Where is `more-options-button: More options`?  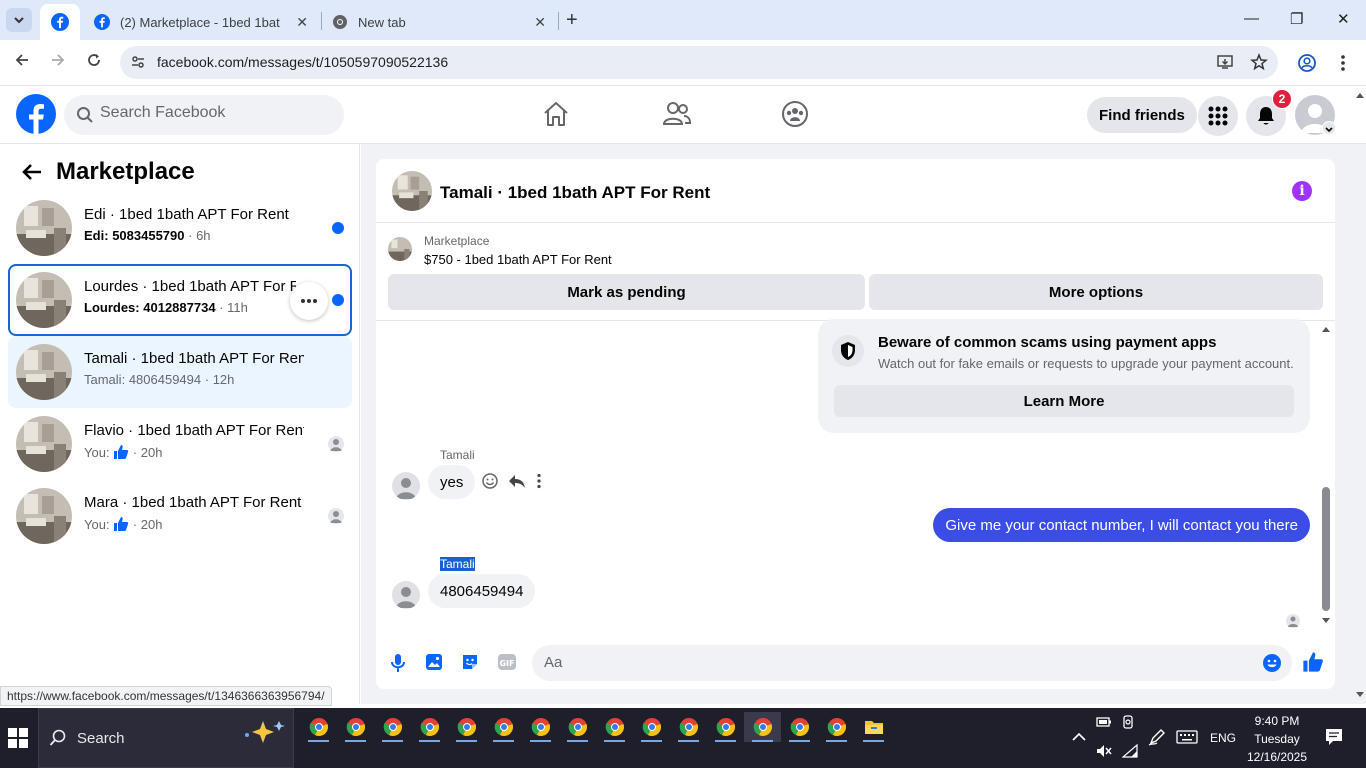
more-options-button: More options is located at coordinates (1096, 292).